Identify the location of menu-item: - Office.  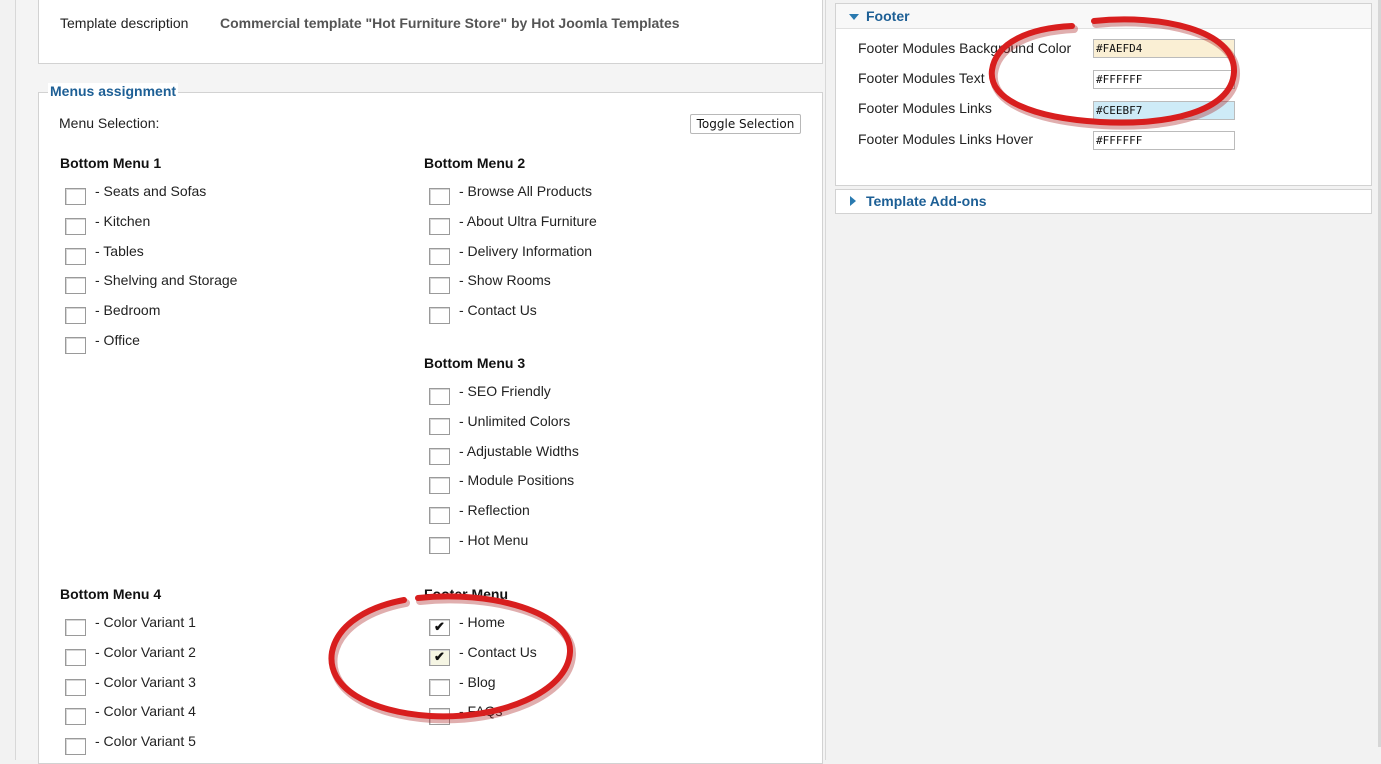
(225, 343).